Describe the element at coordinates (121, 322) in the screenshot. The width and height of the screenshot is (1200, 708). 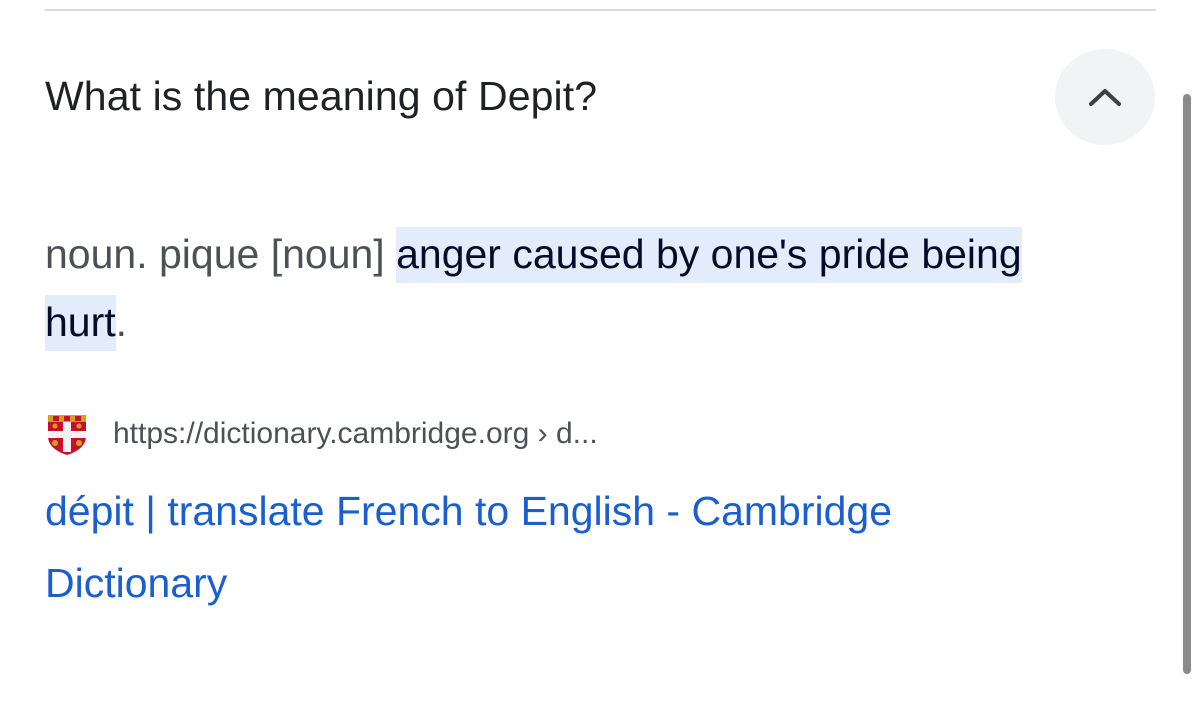
I see `answer-suffix: .` at that location.